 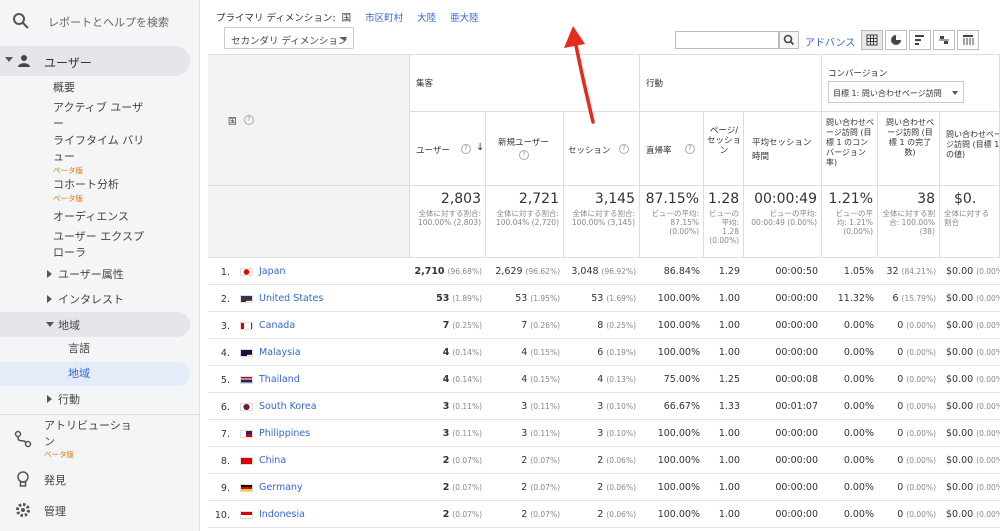 I want to click on sidebar-item-language: 言語, so click(x=79, y=349).